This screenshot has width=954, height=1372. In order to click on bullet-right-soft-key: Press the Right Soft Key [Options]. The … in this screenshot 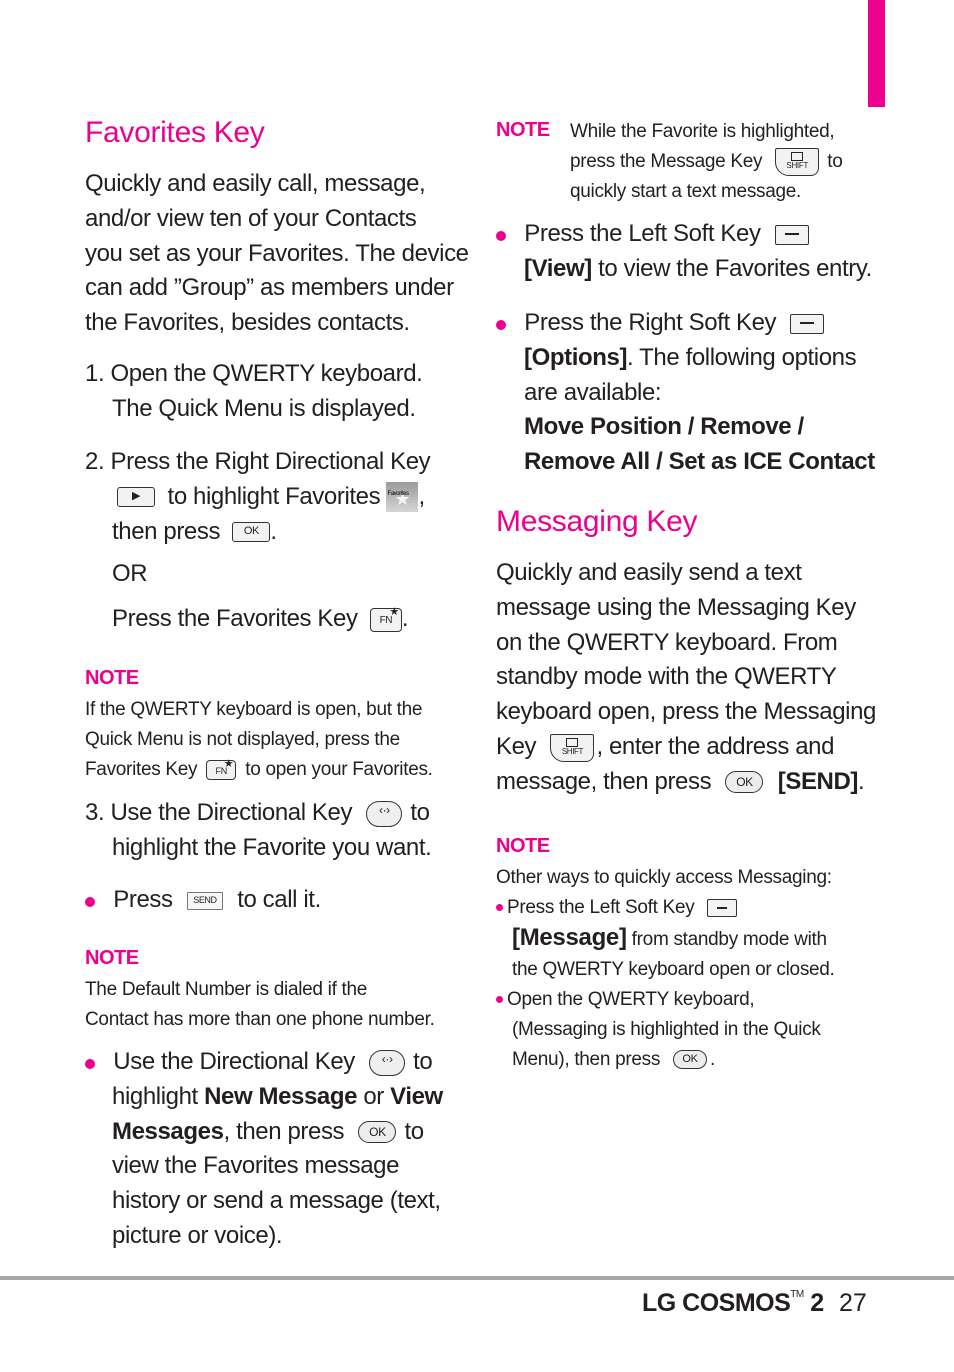, I will do `click(685, 393)`.